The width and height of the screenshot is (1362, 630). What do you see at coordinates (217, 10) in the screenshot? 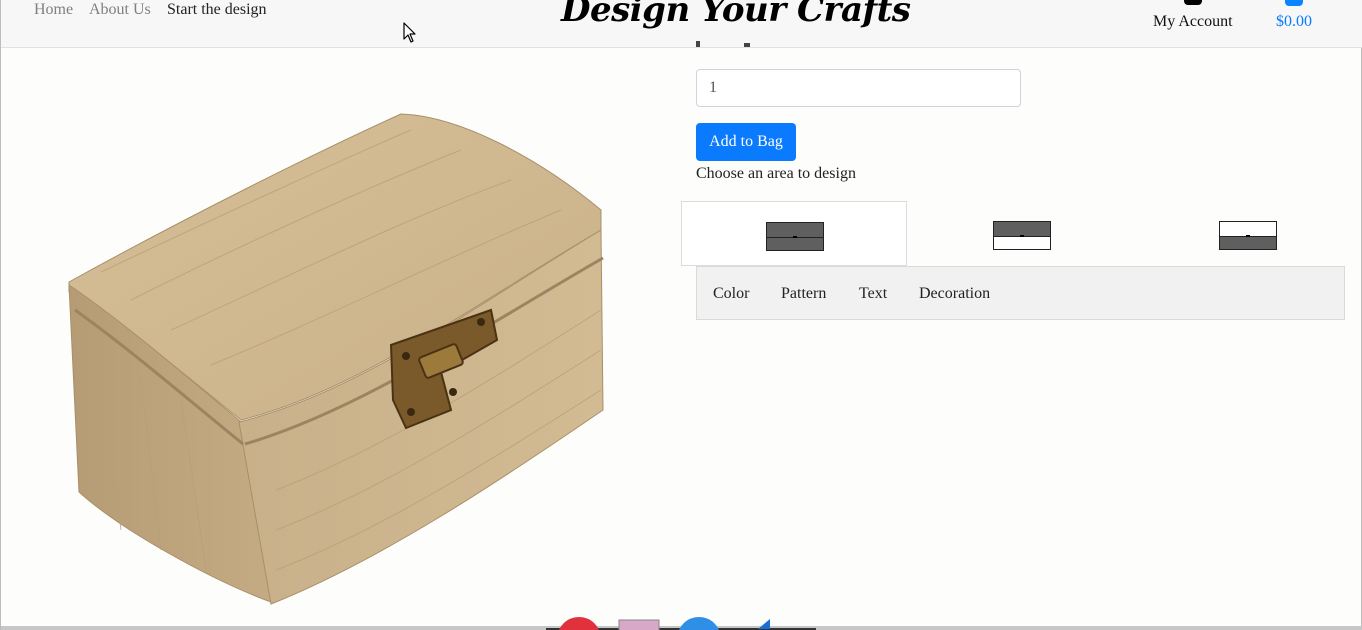
I see `nav-start-design-link: Start the design` at bounding box center [217, 10].